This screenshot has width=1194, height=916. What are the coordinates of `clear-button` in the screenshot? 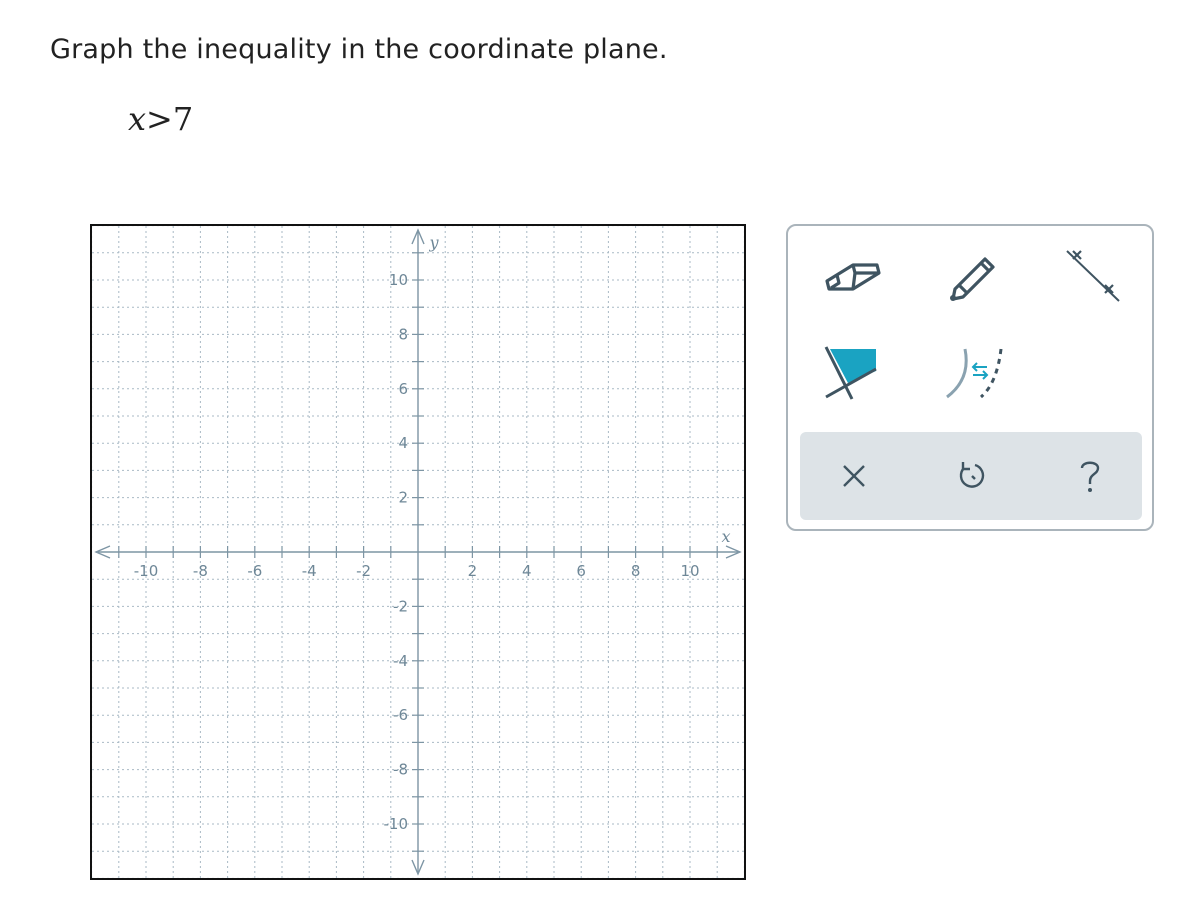 It's located at (854, 476).